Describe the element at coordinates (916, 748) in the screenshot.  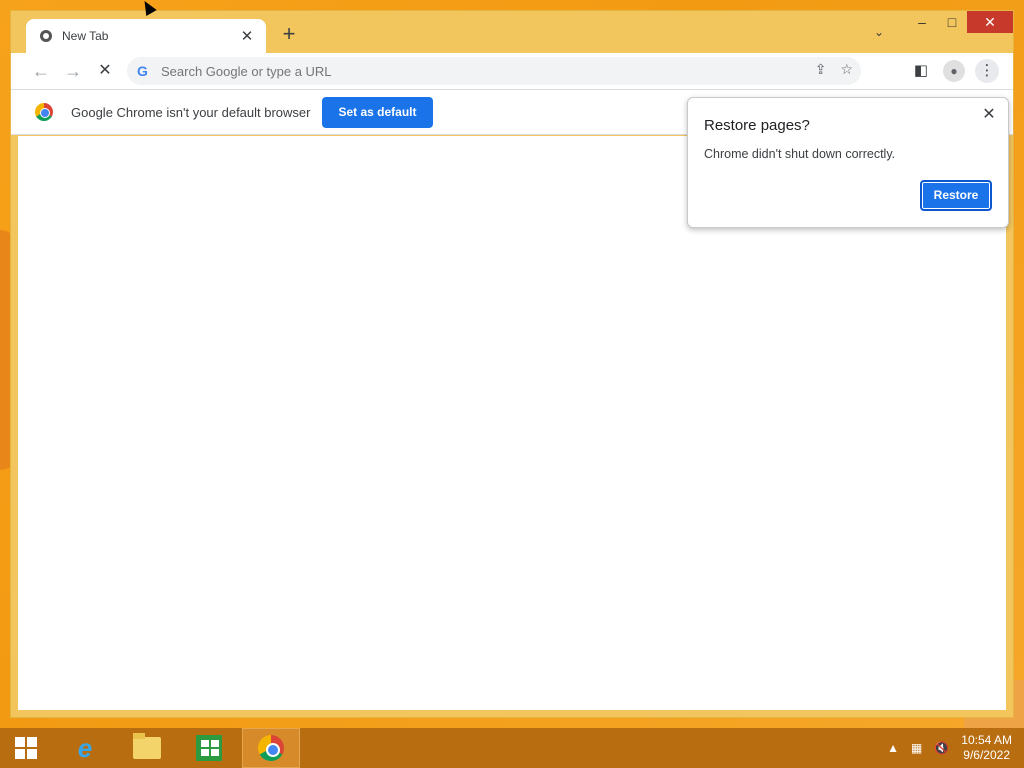
I see `network-icon: ▦` at that location.